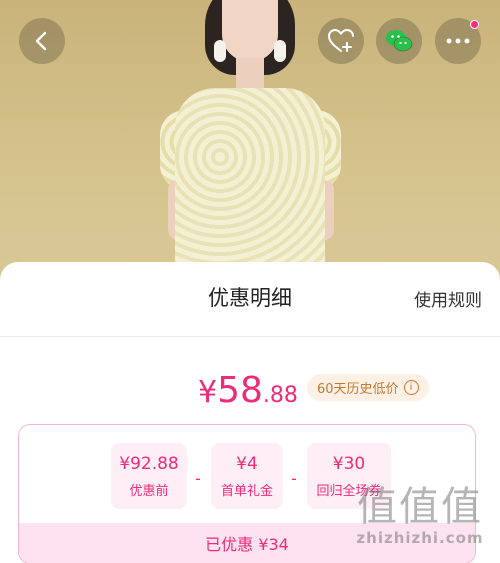 The height and width of the screenshot is (563, 500). What do you see at coordinates (149, 476) in the screenshot?
I see `original-price-block: ¥92.88 优惠前` at bounding box center [149, 476].